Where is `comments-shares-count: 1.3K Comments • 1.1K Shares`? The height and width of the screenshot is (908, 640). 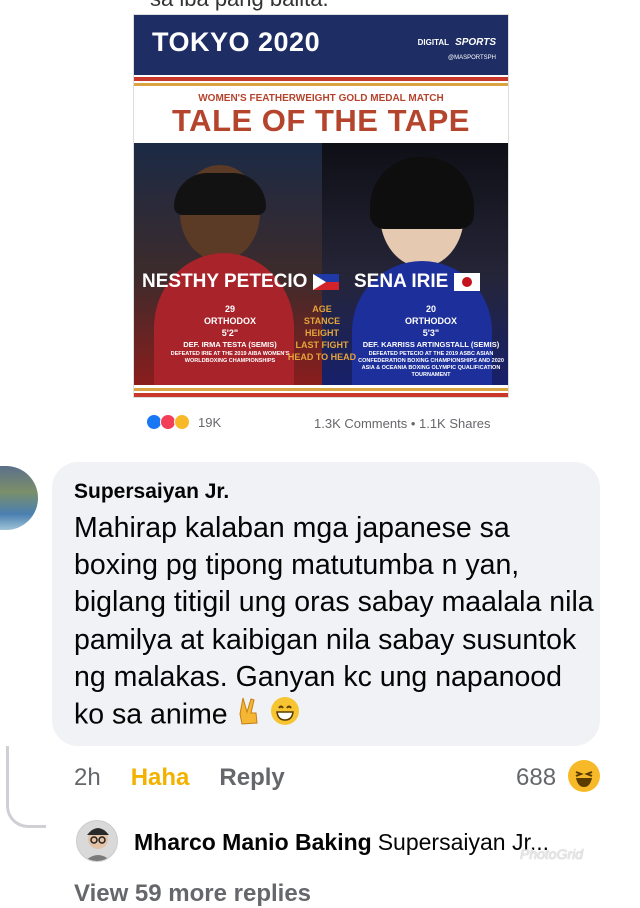
comments-shares-count: 1.3K Comments • 1.1K Shares is located at coordinates (402, 423).